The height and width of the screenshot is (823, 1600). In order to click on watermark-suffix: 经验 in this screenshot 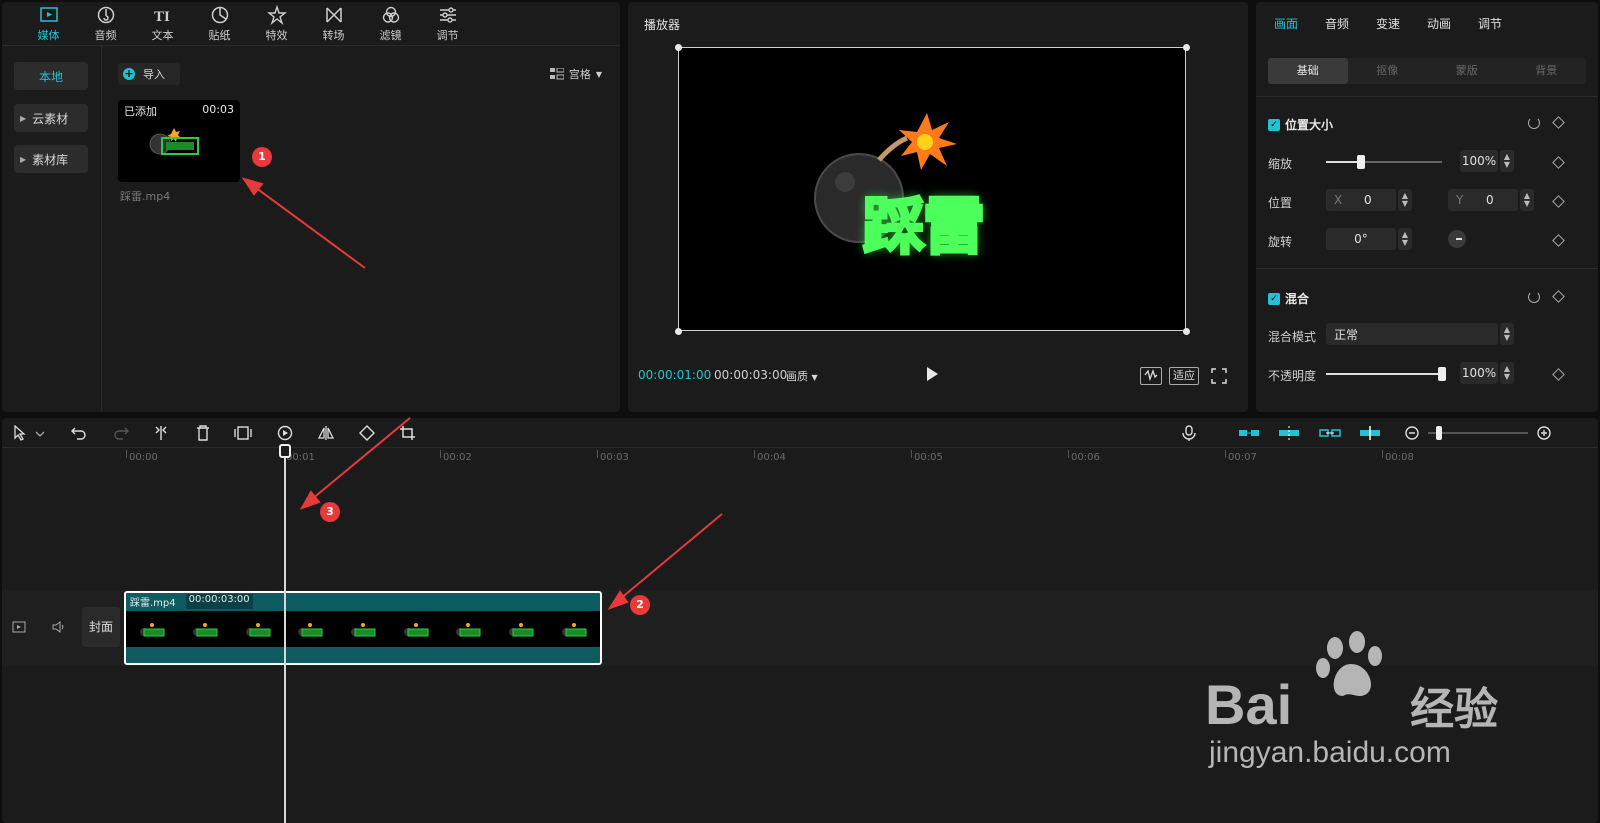, I will do `click(1454, 709)`.